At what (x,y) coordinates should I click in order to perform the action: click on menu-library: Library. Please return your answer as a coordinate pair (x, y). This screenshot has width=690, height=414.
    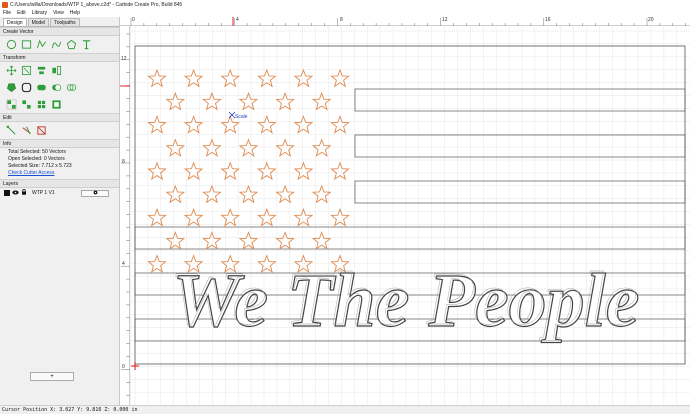
    Looking at the image, I should click on (39, 13).